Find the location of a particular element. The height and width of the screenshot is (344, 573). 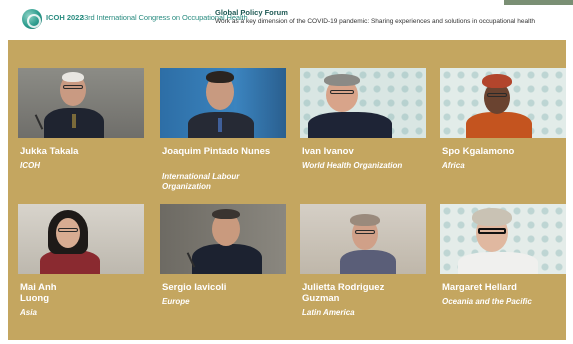

participant-name: Margaret Hellard is located at coordinates (479, 287).